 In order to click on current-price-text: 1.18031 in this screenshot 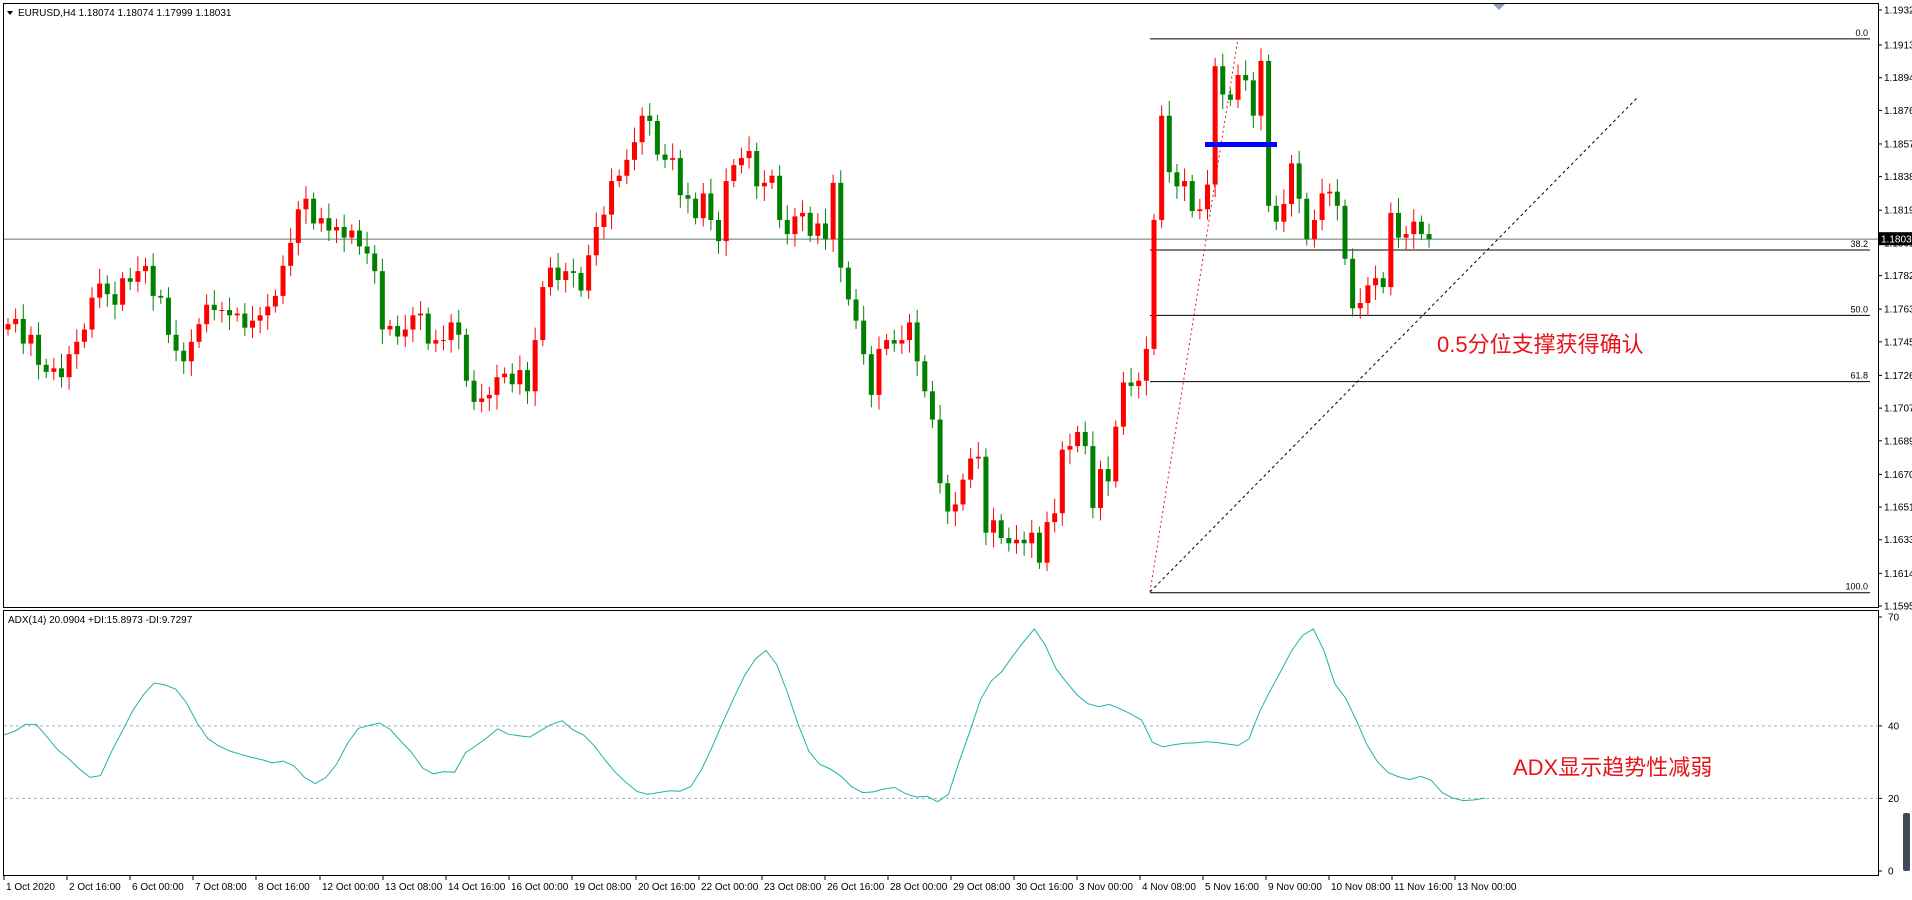, I will do `click(1896, 240)`.